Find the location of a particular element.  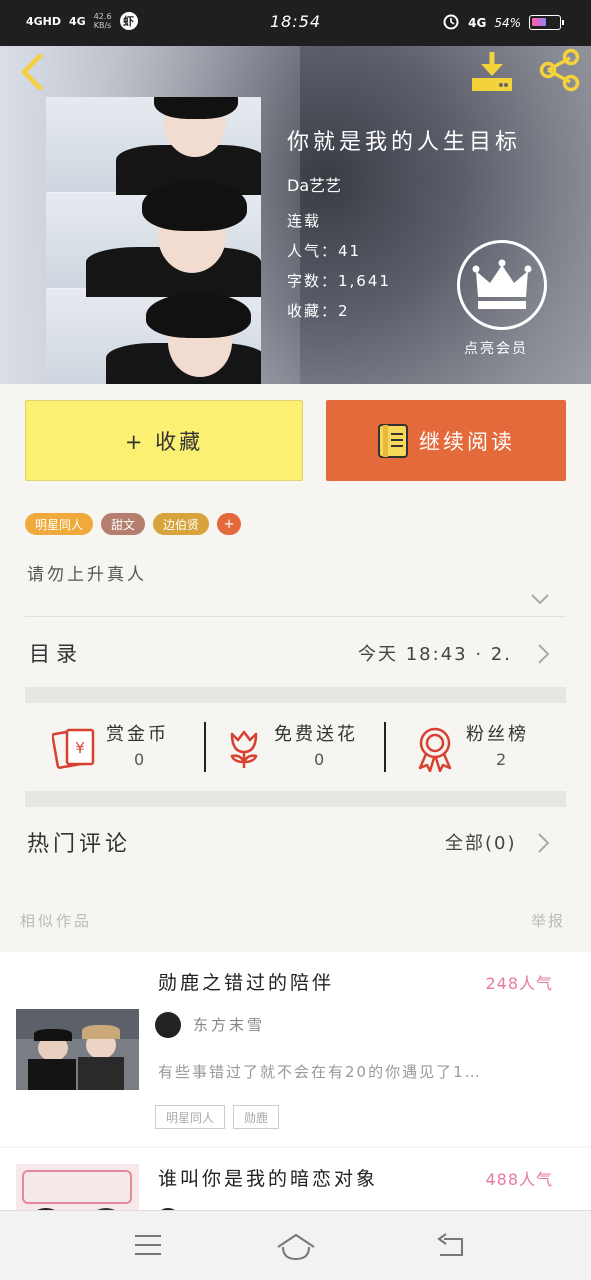

back-icon is located at coordinates (31, 72).